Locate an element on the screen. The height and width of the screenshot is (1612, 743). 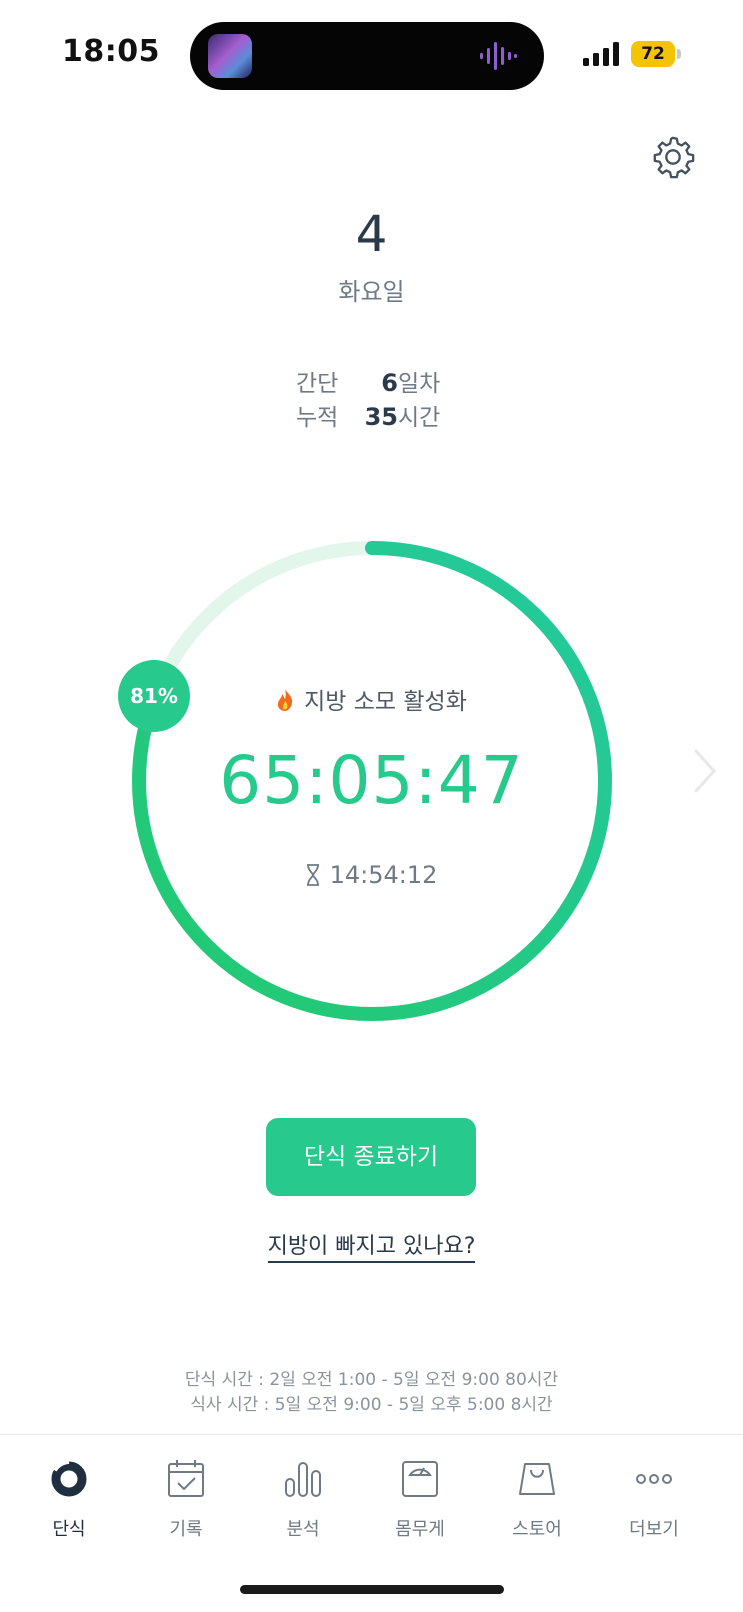
stat-unit: 일차 is located at coordinates (419, 384).